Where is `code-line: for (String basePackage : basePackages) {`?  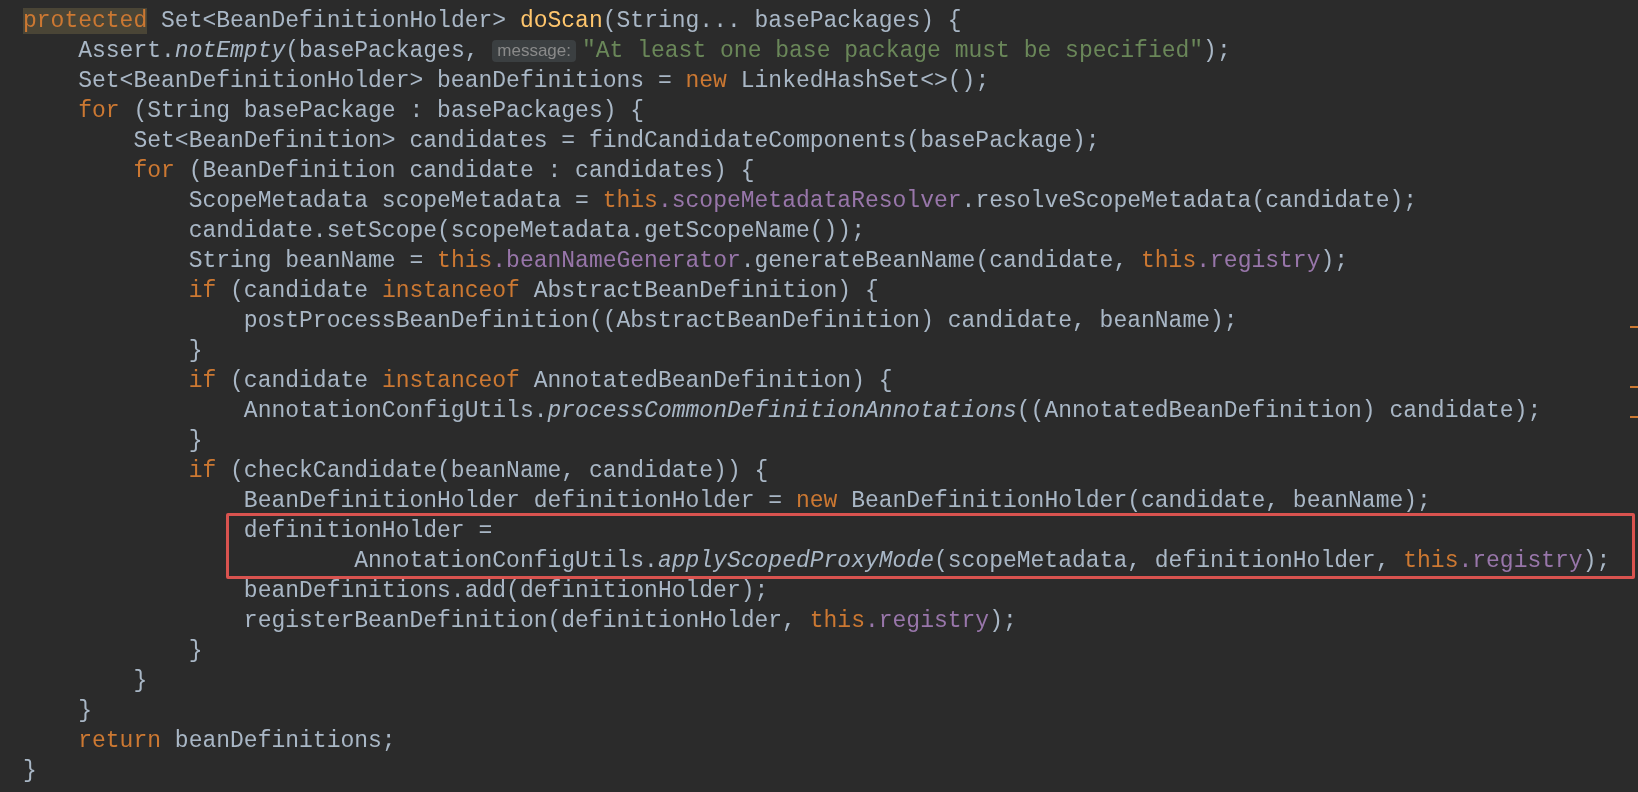
code-line: for (String basePackage : basePackages) { is located at coordinates (361, 111).